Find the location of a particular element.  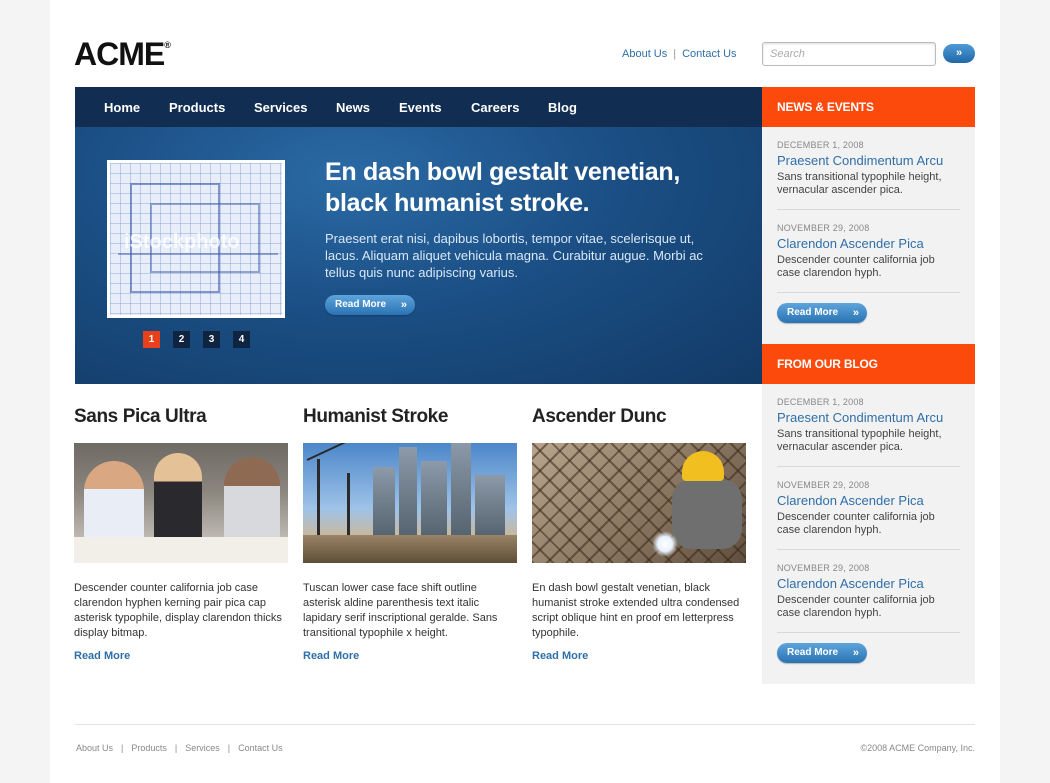

blog-heading: FROM OUR BLOG is located at coordinates (868, 364).